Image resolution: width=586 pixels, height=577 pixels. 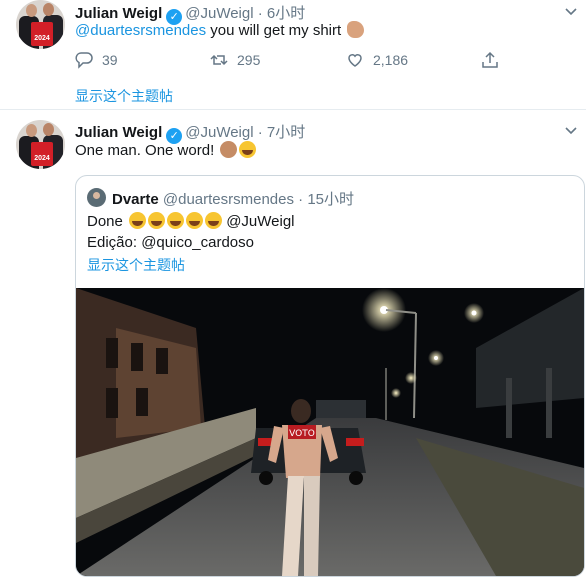 What do you see at coordinates (170, 242) in the screenshot?
I see `quoted-line-2: Edição: @quico_cardoso` at bounding box center [170, 242].